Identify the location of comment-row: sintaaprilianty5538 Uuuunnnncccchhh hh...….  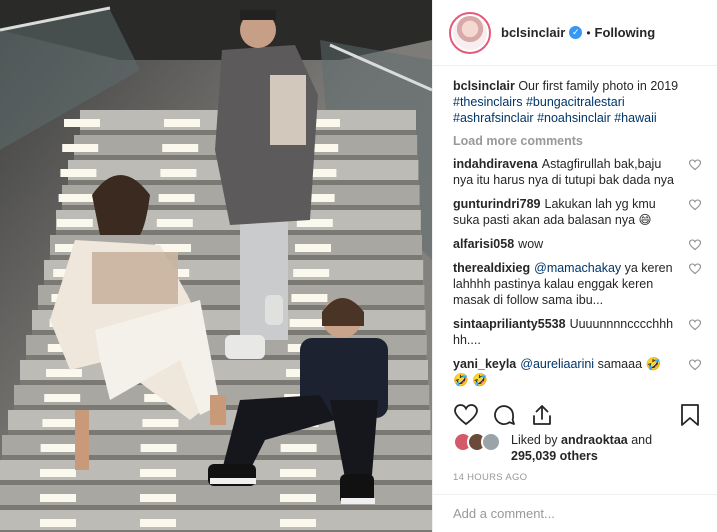
(577, 332).